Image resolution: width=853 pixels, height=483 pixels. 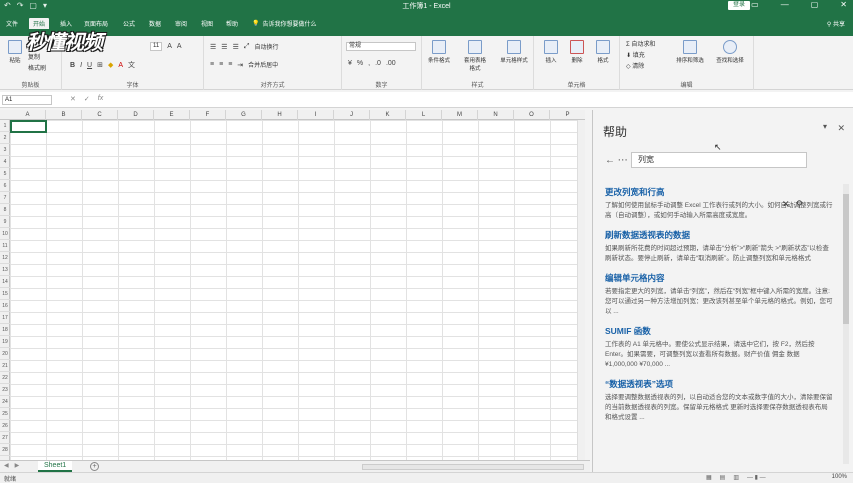 I want to click on help-search-input: 列宽 ✕ ⚲, so click(x=719, y=180).